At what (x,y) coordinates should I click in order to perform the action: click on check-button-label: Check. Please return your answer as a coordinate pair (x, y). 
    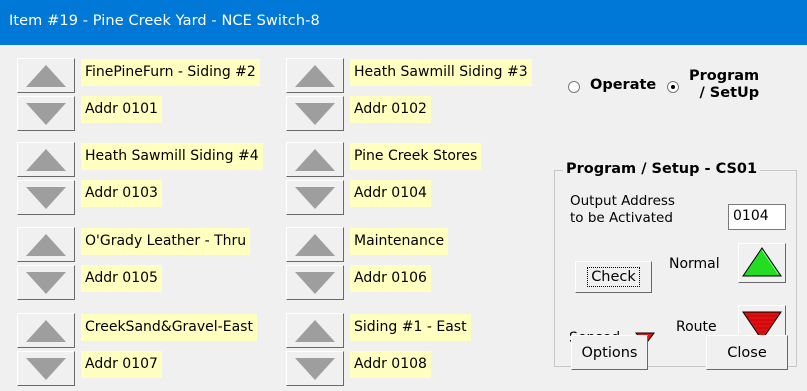
    Looking at the image, I should click on (613, 277).